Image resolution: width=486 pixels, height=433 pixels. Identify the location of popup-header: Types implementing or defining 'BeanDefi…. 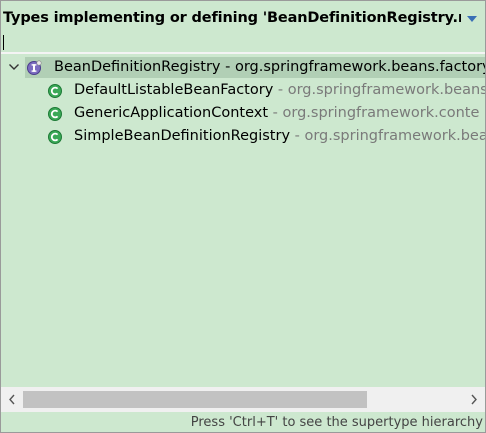
(243, 17).